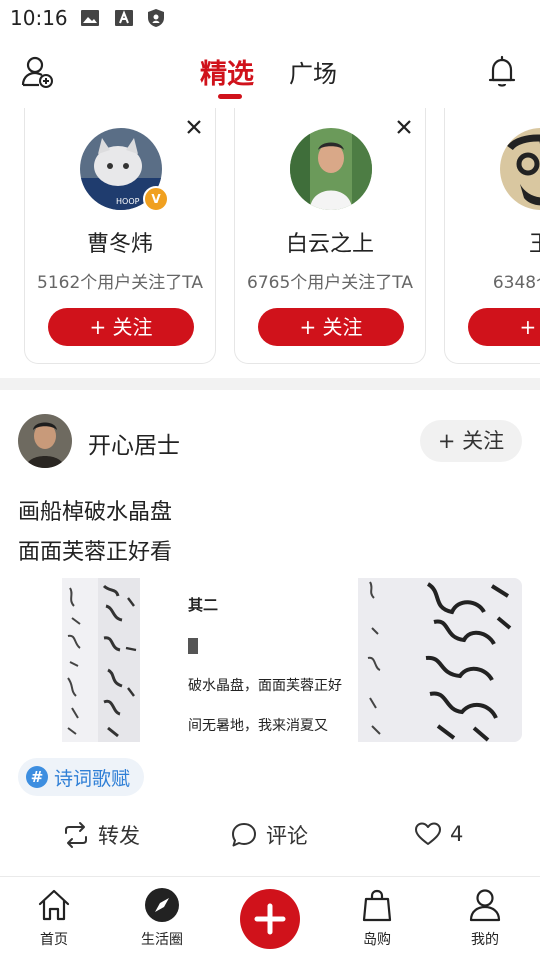  I want to click on bell-icon, so click(502, 72).